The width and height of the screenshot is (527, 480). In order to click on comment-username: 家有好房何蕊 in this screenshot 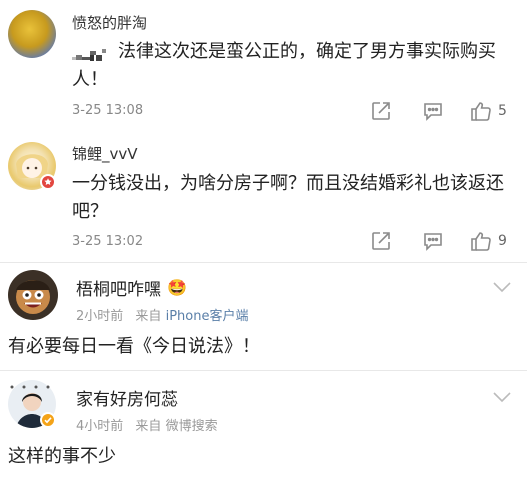, I will do `click(127, 397)`.